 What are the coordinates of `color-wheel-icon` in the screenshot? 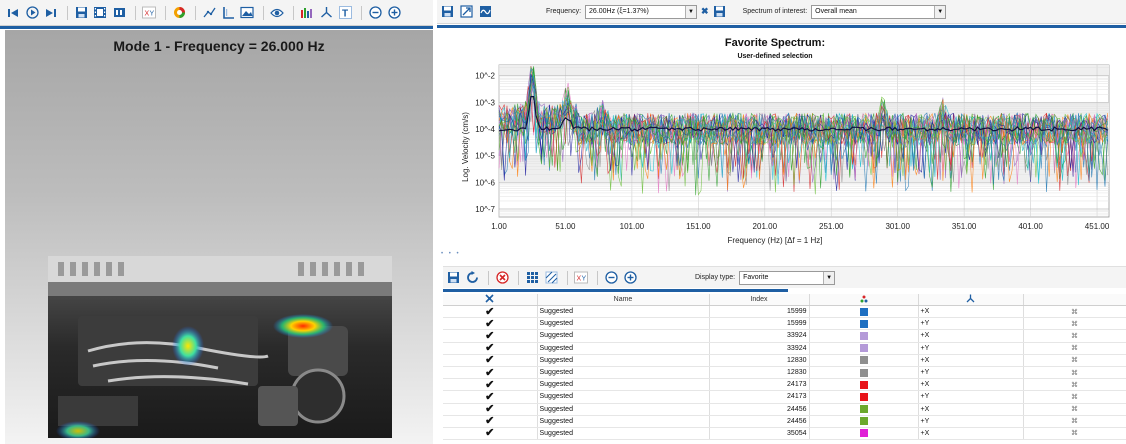 It's located at (179, 13).